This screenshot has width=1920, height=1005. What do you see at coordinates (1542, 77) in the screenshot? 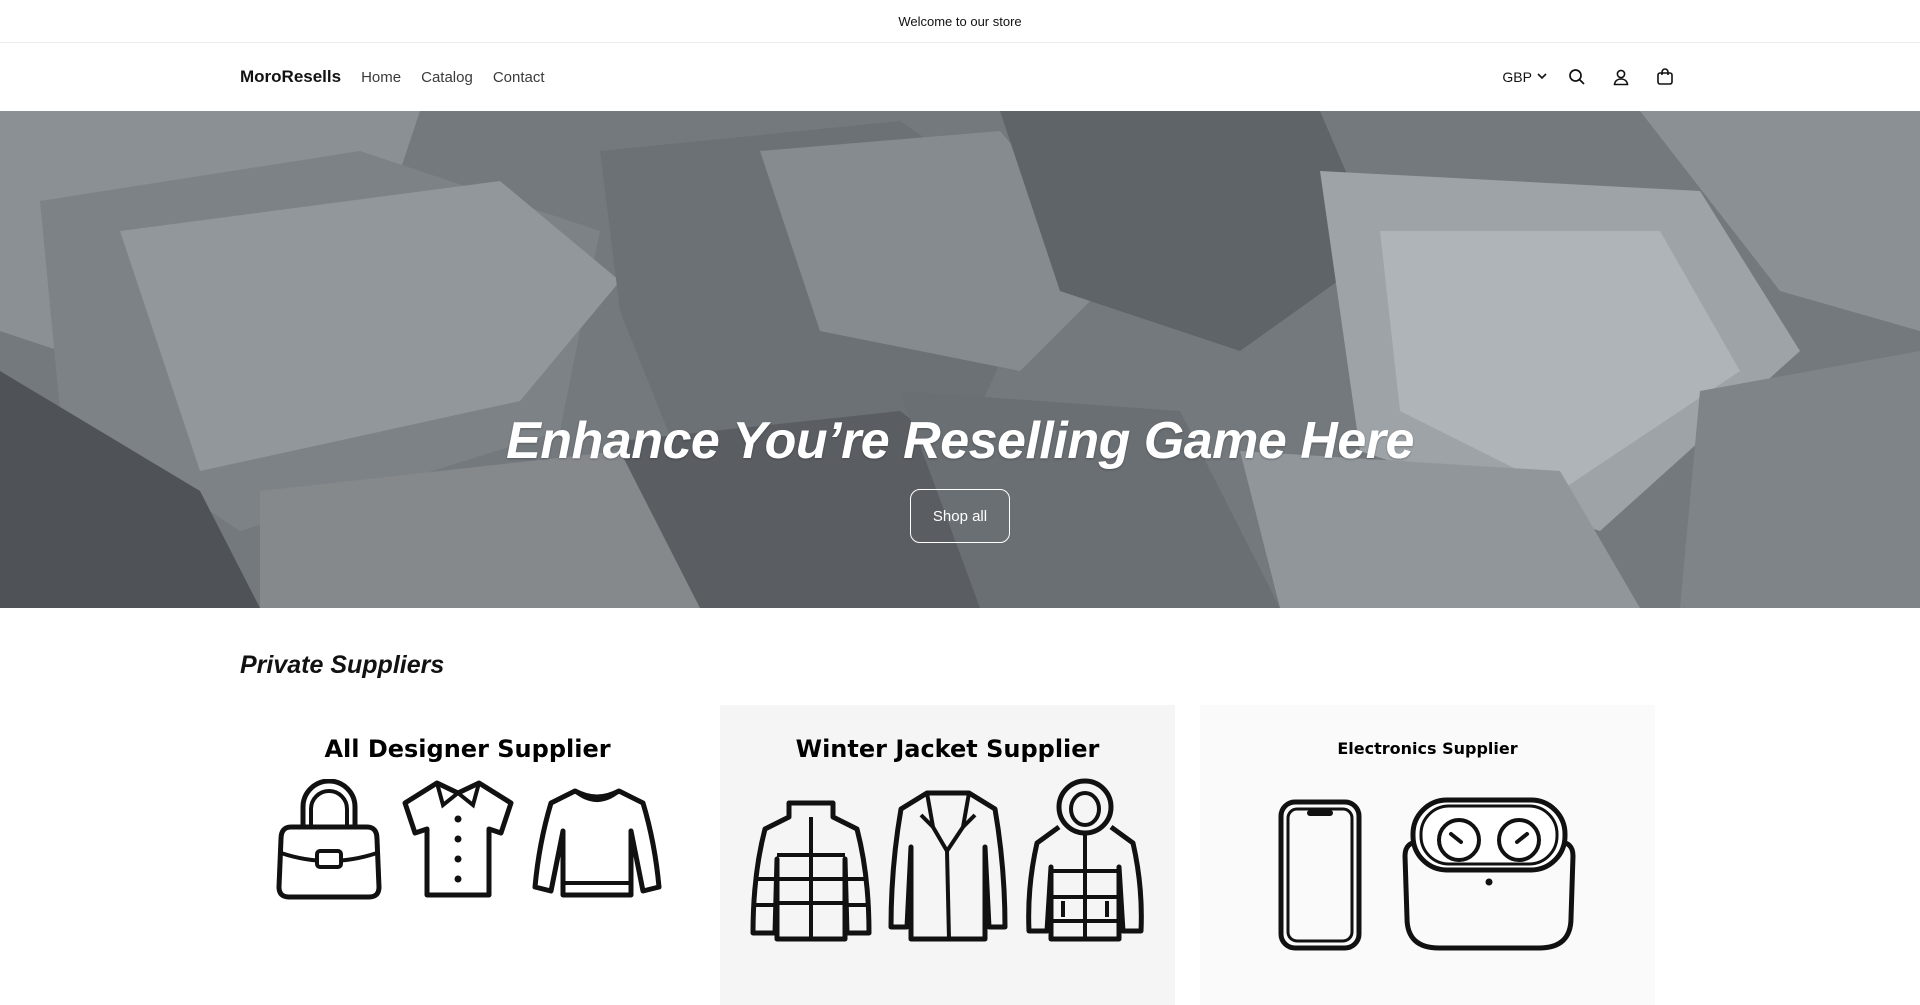
I see `chevron-down-icon` at bounding box center [1542, 77].